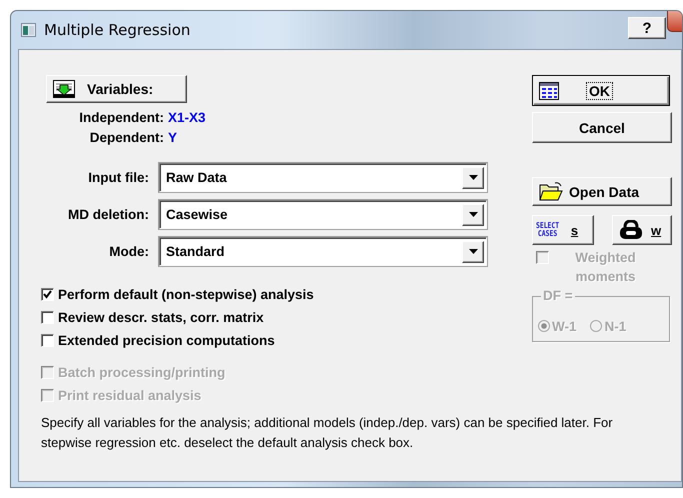  I want to click on option-label: Weighted moments, so click(605, 267).